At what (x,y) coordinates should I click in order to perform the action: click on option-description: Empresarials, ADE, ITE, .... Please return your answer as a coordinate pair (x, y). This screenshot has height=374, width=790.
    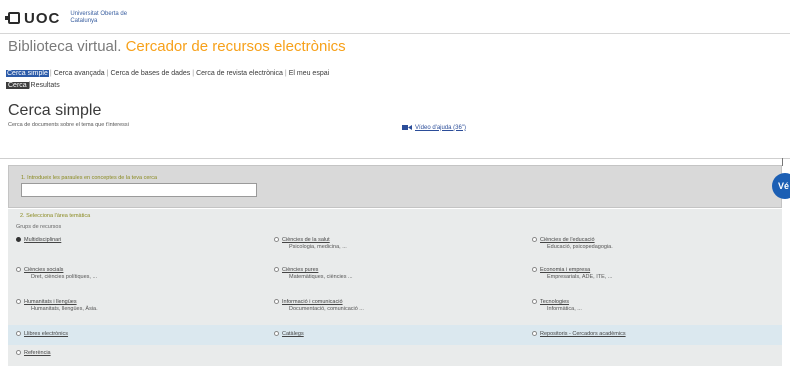
    Looking at the image, I should click on (580, 277).